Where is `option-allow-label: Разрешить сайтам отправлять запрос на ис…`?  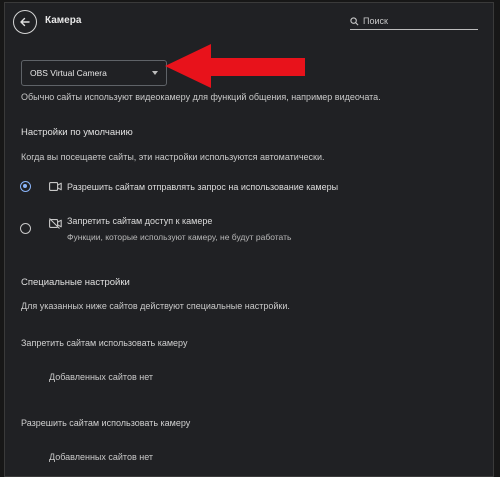
option-allow-label: Разрешить сайтам отправлять запрос на ис… is located at coordinates (202, 187).